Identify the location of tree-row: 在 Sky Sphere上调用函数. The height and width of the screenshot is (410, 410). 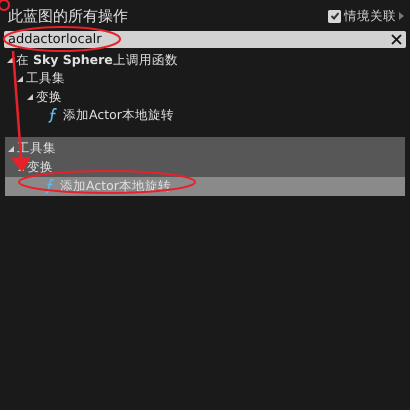
(205, 60).